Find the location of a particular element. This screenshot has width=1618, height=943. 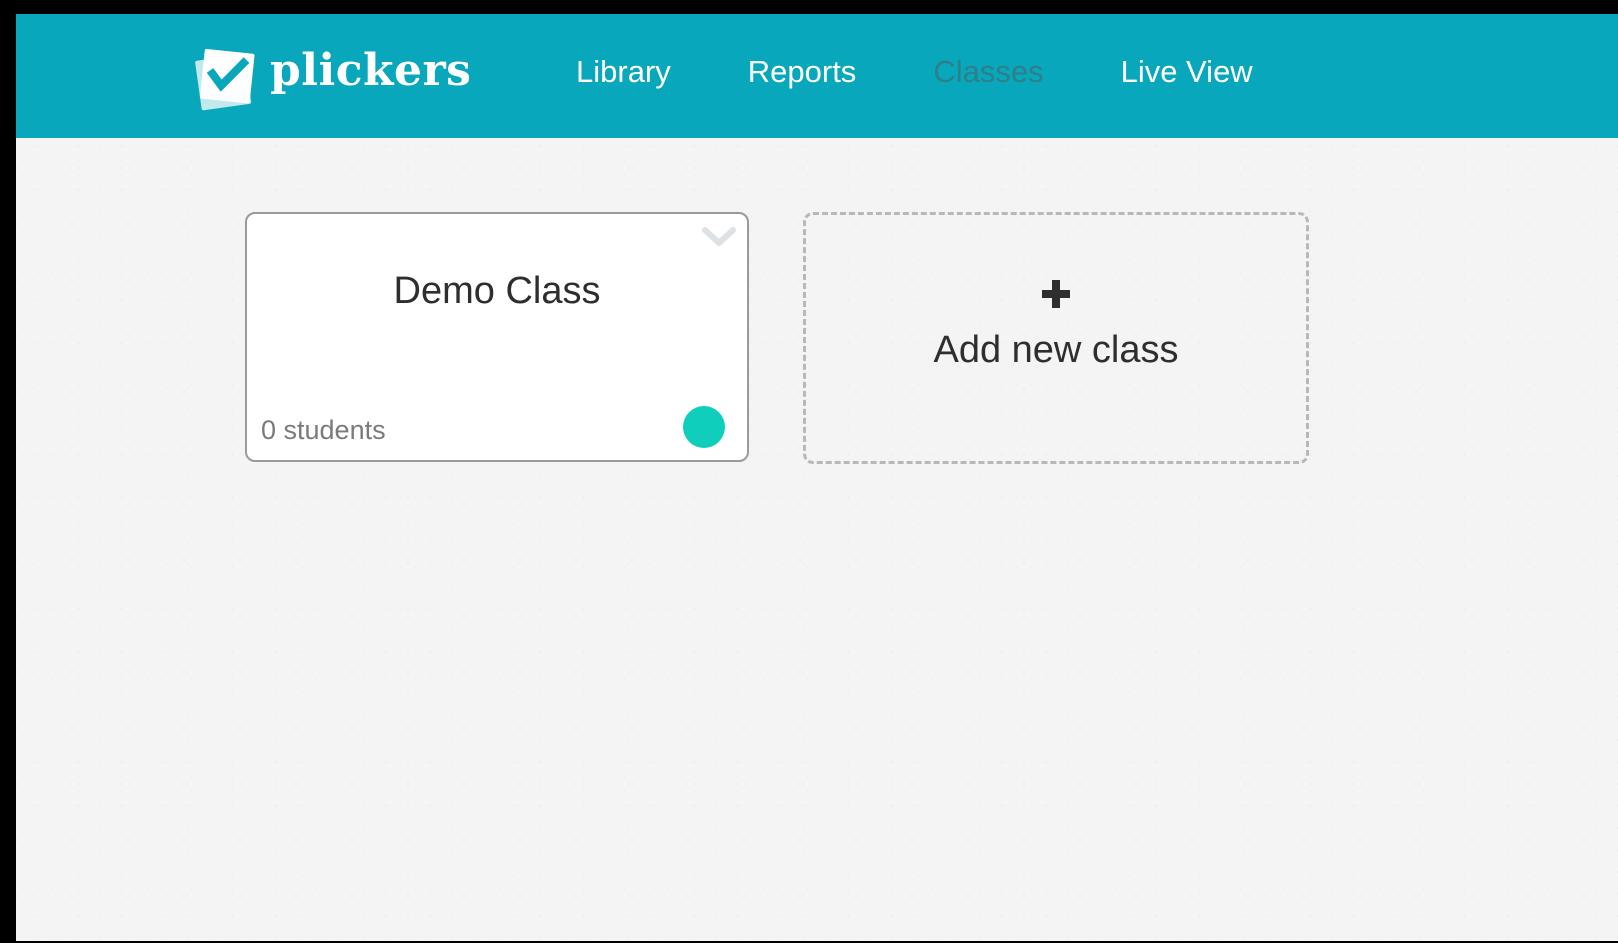

logo-text: plickers is located at coordinates (371, 70).